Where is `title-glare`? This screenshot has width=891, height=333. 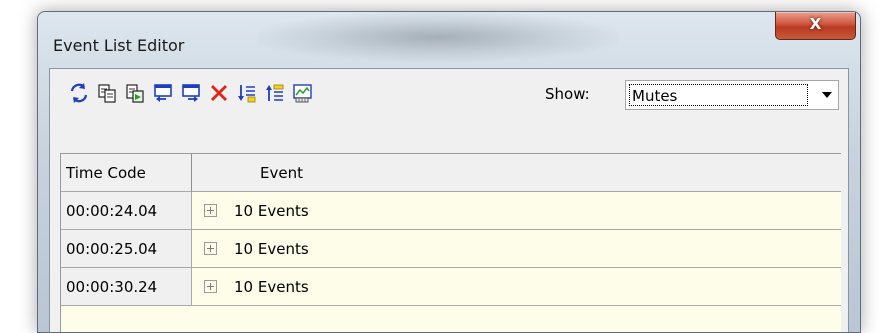
title-glare is located at coordinates (438, 37).